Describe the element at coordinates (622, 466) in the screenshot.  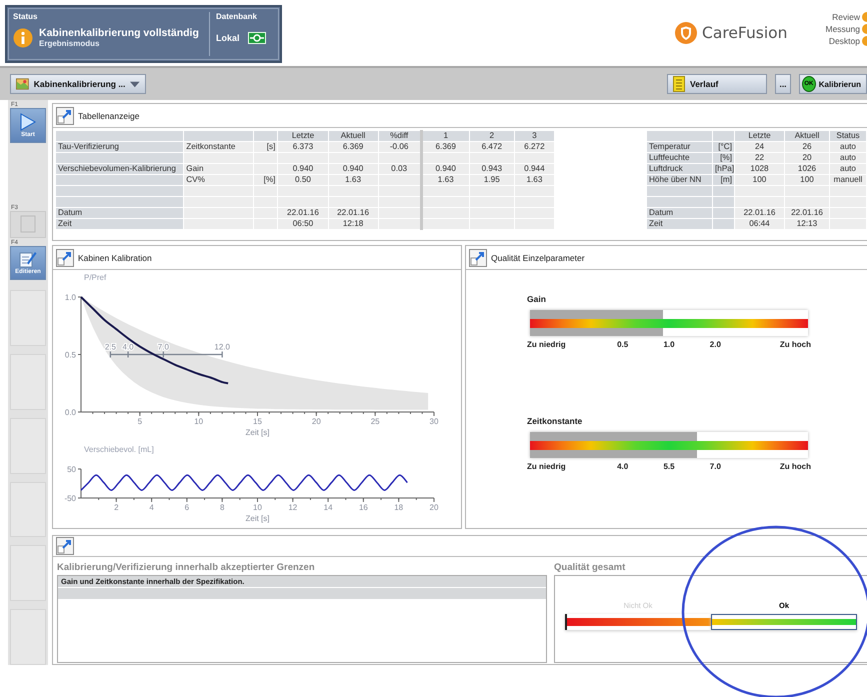
I see `scale-label: 4.0` at that location.